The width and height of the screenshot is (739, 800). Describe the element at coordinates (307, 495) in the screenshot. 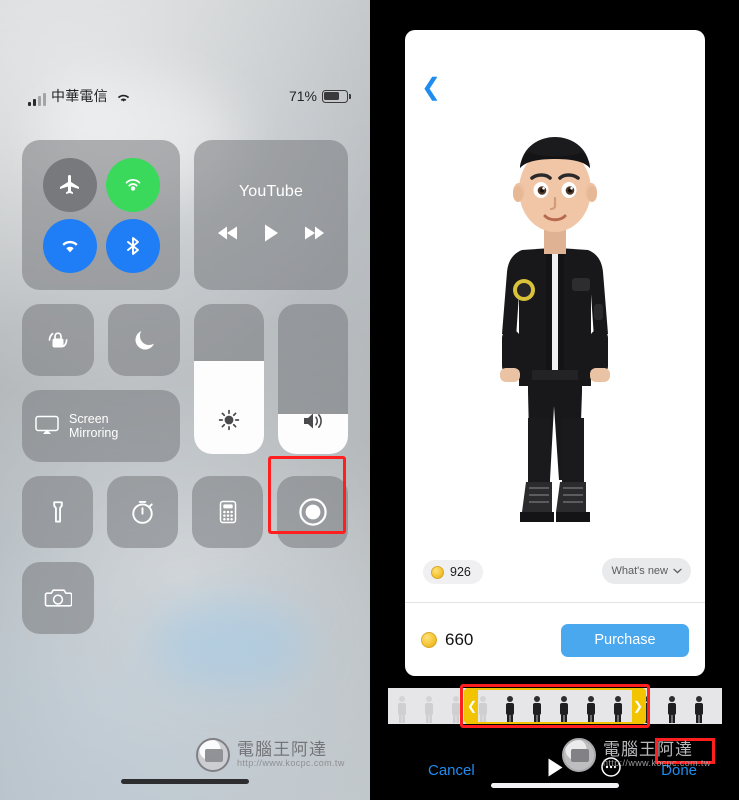

I see `screen-record-highlight` at that location.